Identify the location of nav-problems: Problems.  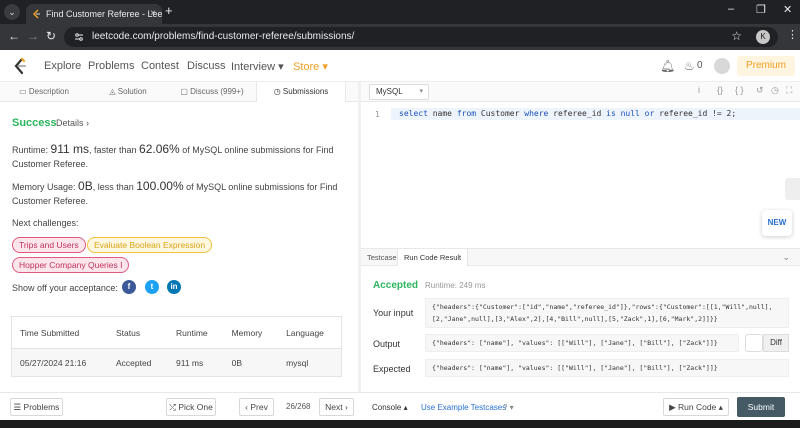
(111, 66).